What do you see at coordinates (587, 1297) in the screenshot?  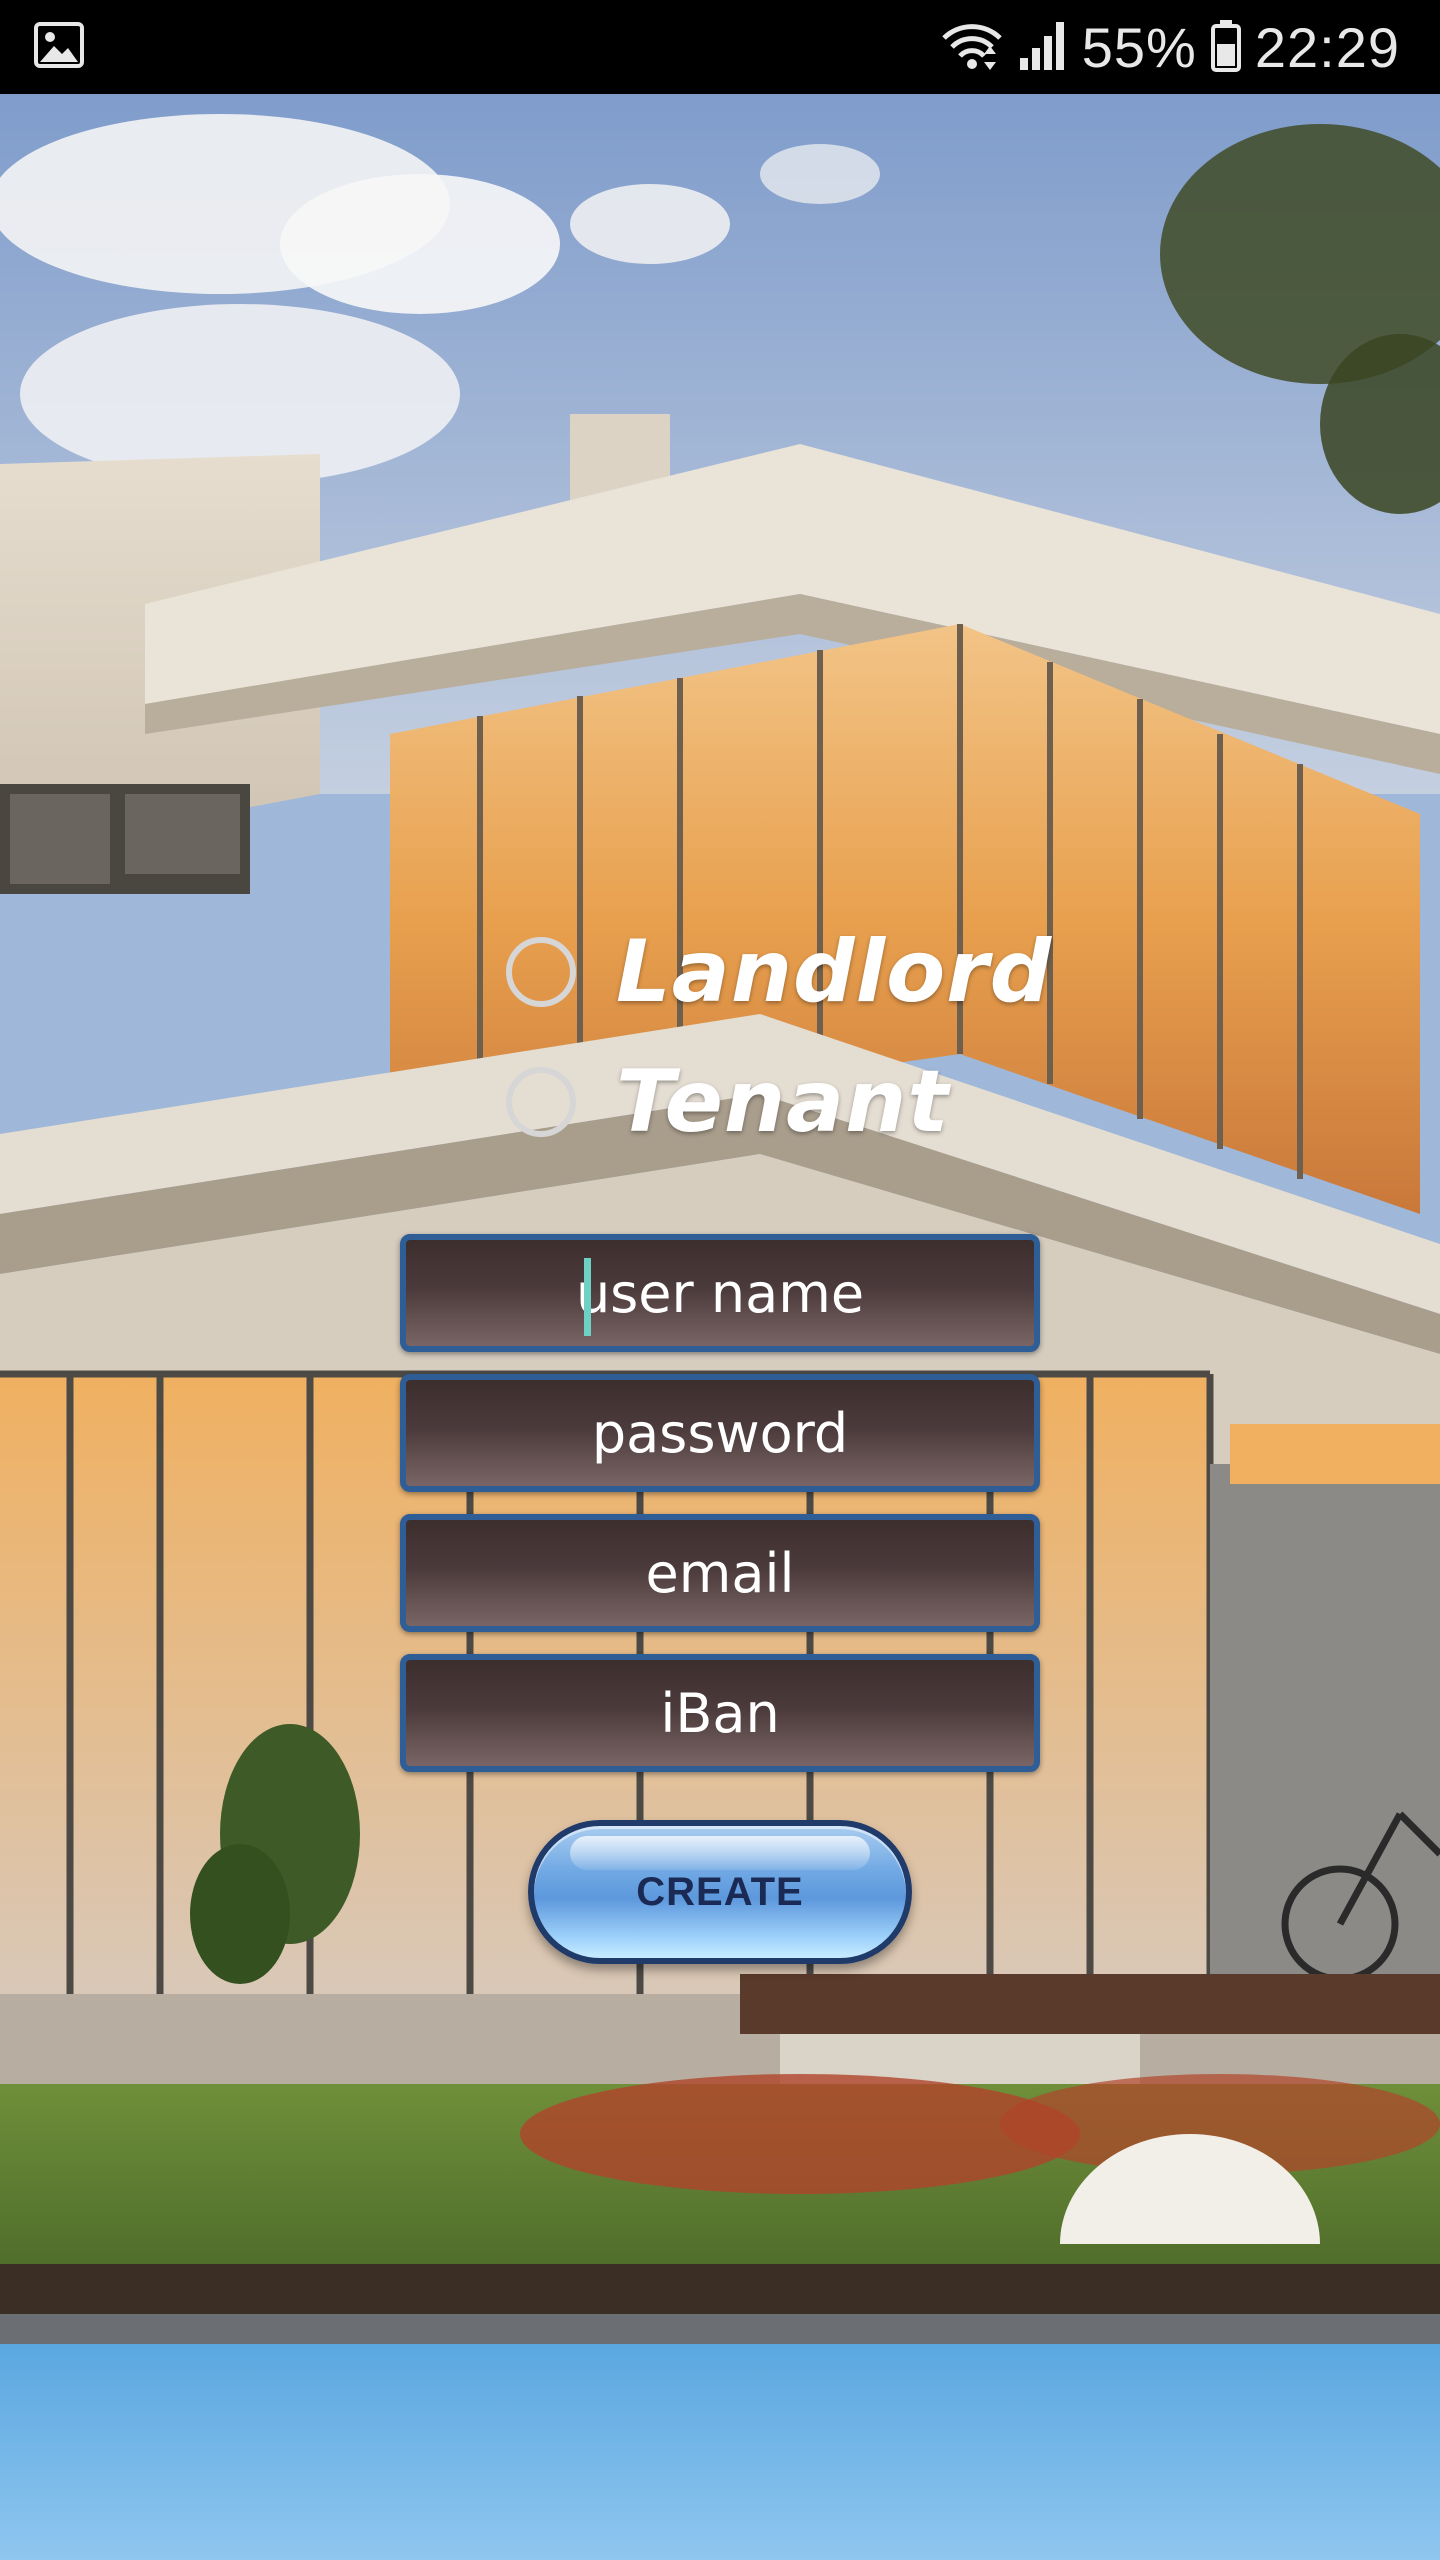 I see `text-cursor` at bounding box center [587, 1297].